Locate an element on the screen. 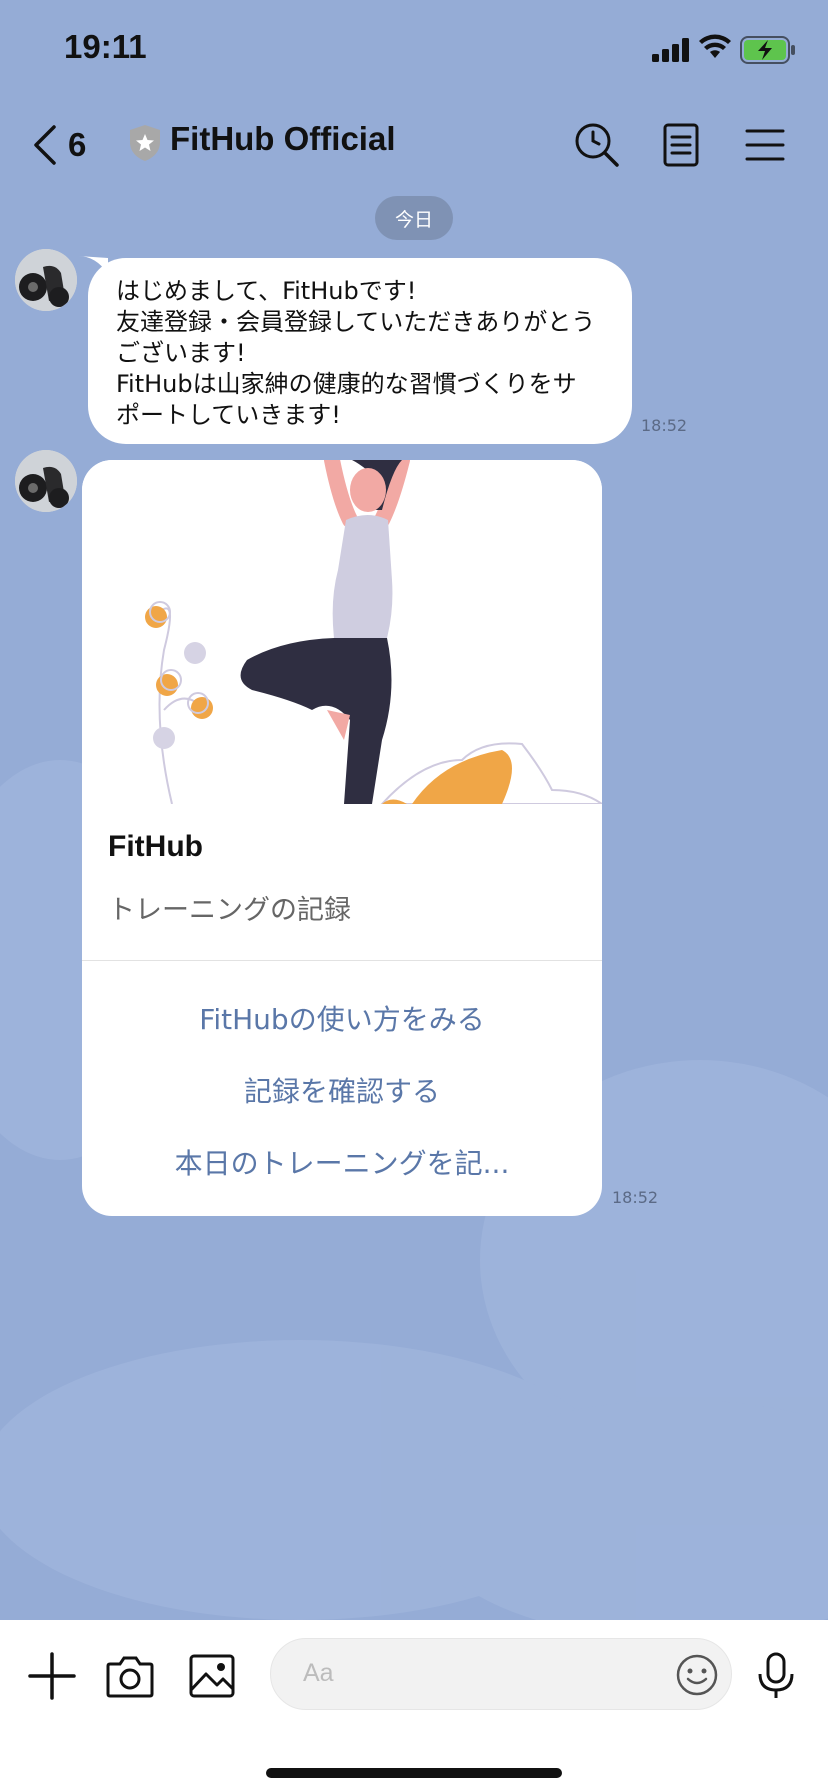 The image size is (828, 1792). card-divider is located at coordinates (342, 960).